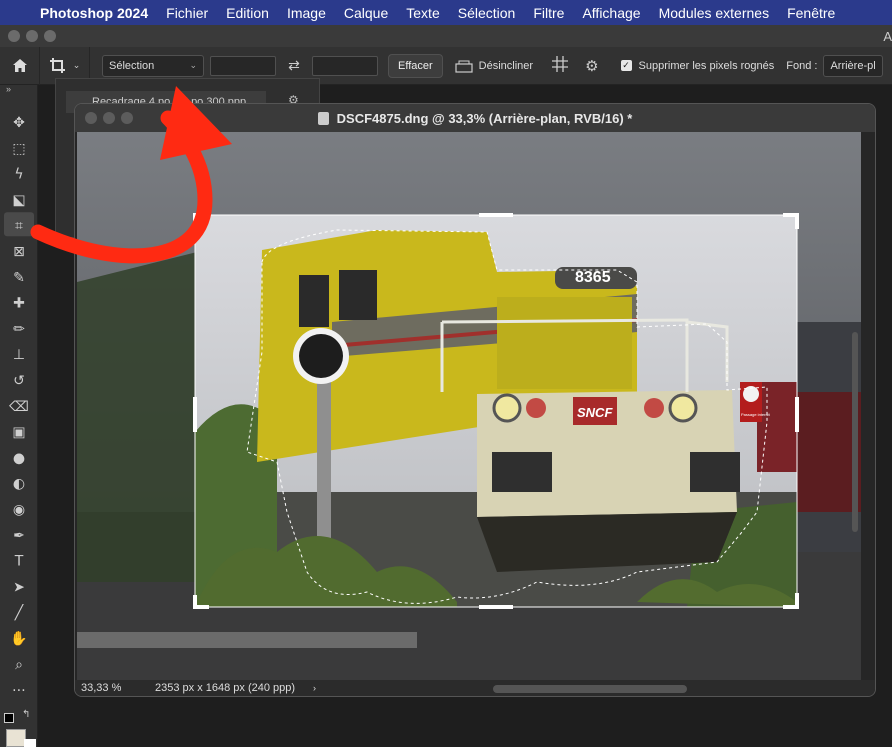 This screenshot has height=747, width=892. Describe the element at coordinates (9, 718) in the screenshot. I see `foreground-color-swatch` at that location.